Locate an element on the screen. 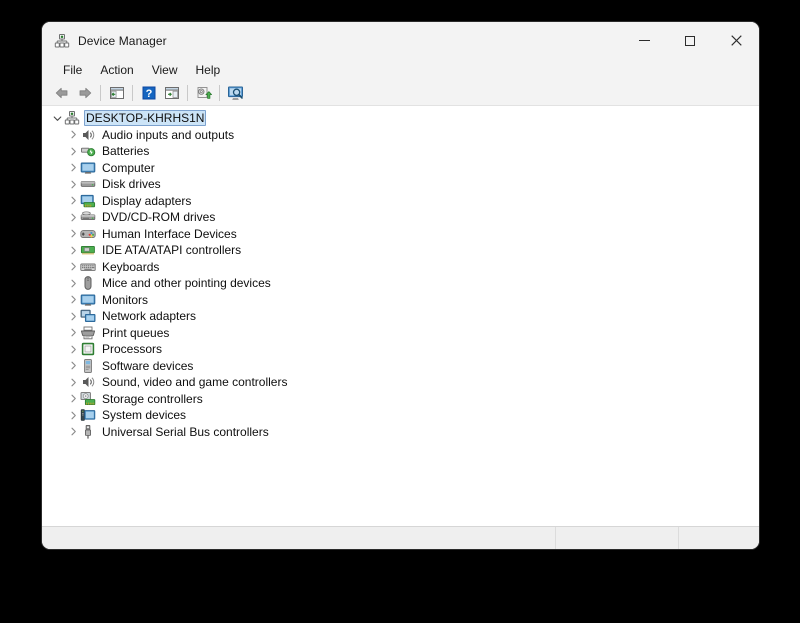 Image resolution: width=800 pixels, height=623 pixels. tree-node-system-devices: System devices is located at coordinates (400, 415).